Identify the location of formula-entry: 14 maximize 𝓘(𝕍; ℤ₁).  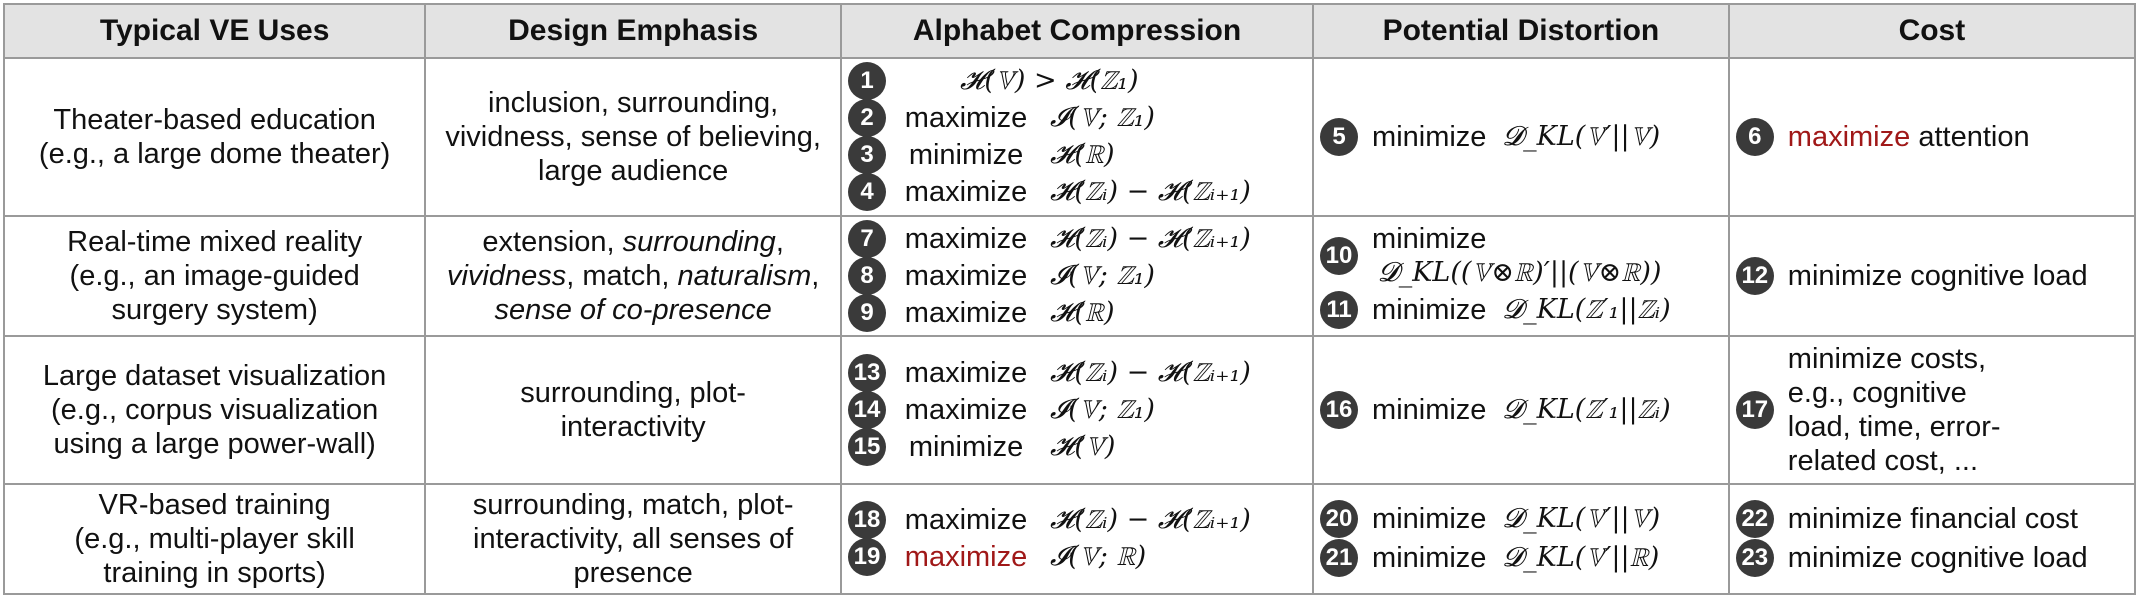
(1077, 409).